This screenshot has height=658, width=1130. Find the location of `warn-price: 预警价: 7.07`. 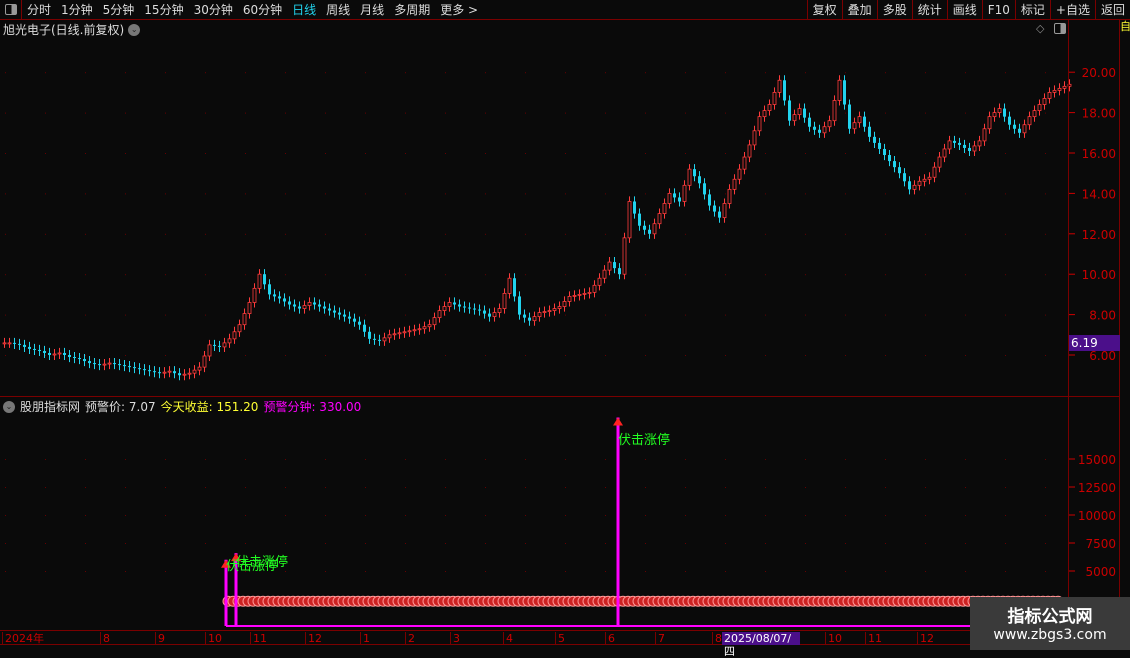

warn-price: 预警价: 7.07 is located at coordinates (120, 407).